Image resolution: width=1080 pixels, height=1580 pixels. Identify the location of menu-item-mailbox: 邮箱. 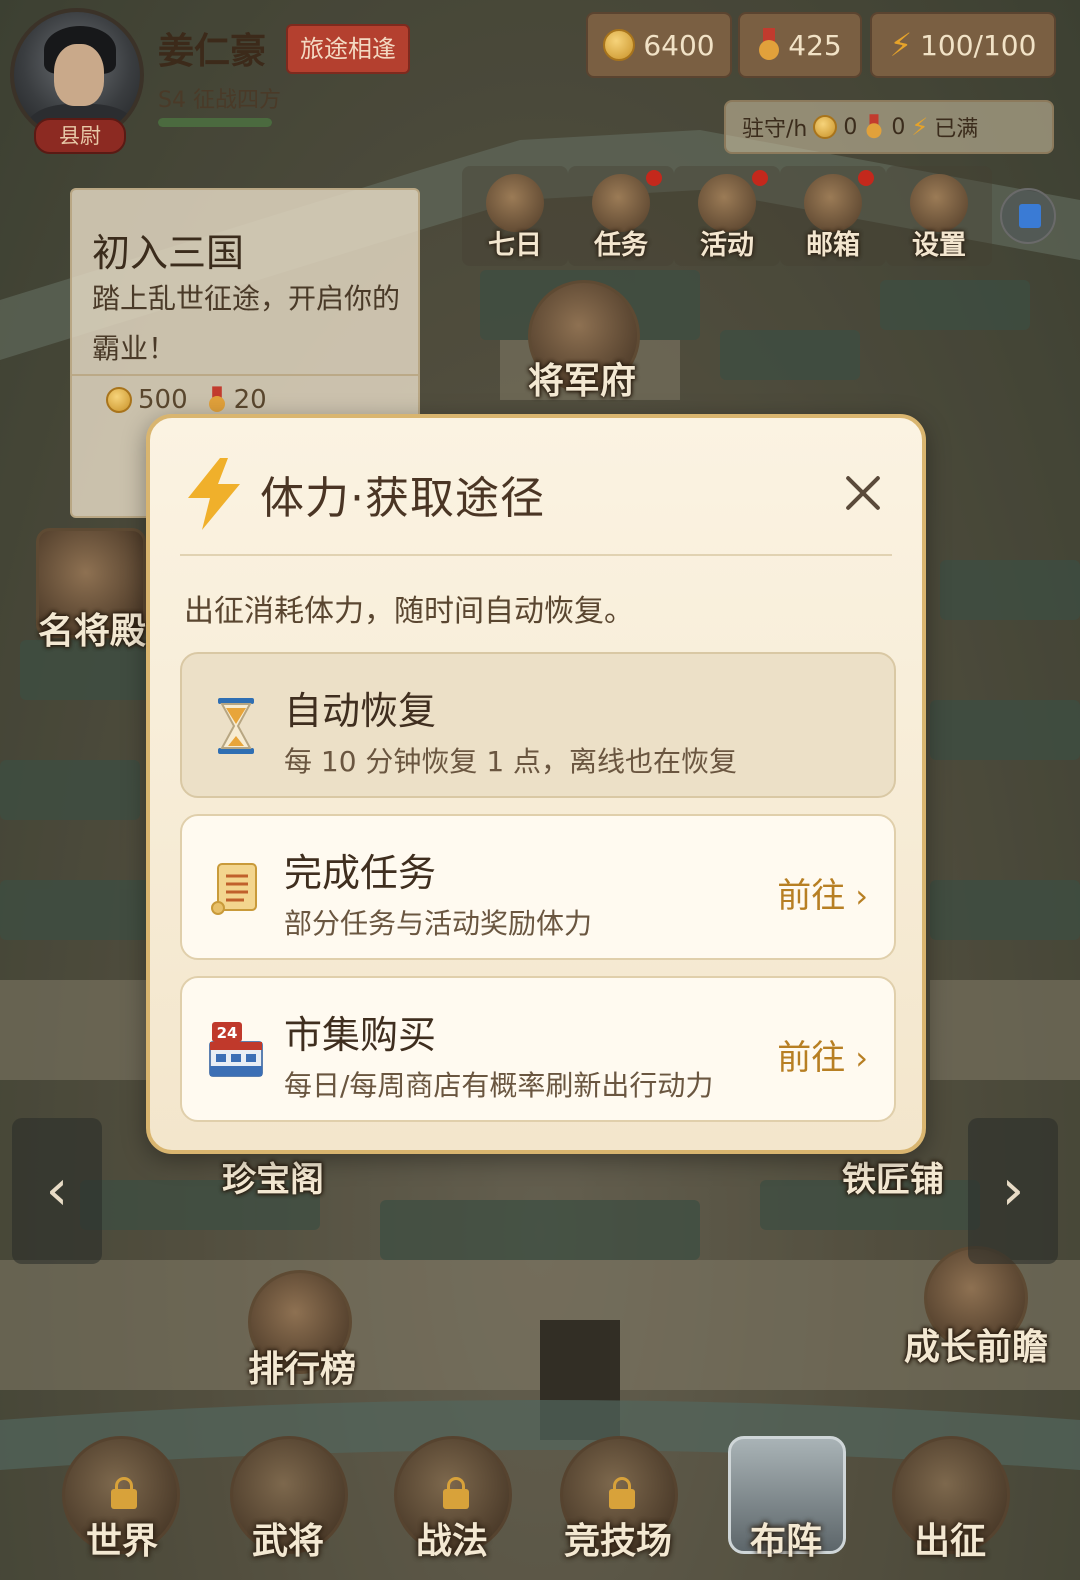
(833, 216).